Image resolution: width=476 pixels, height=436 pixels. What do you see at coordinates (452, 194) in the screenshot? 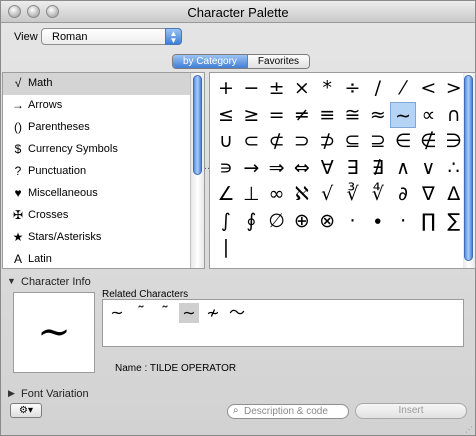
I see `glyph-cell: ∆` at bounding box center [452, 194].